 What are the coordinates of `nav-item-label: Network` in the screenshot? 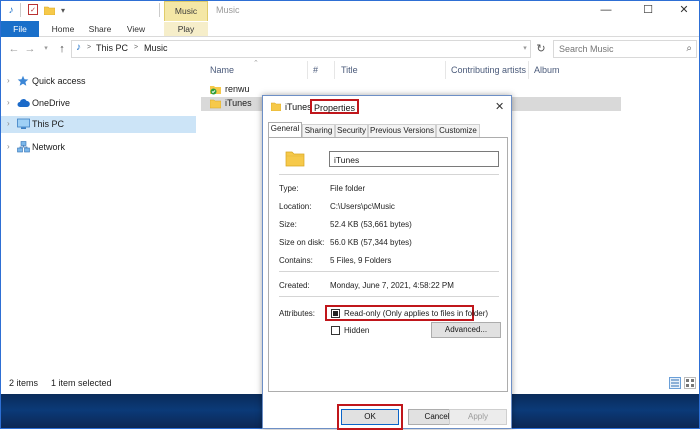 It's located at (49, 147).